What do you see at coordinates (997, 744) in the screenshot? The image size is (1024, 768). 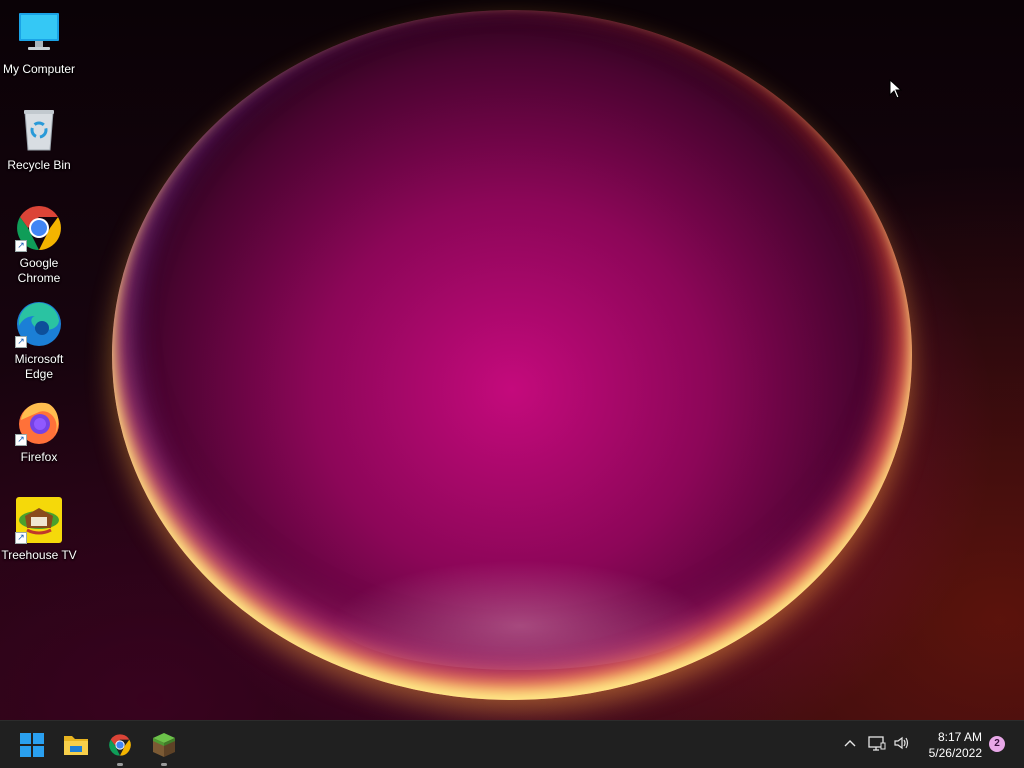 I see `notification-badge: 2` at bounding box center [997, 744].